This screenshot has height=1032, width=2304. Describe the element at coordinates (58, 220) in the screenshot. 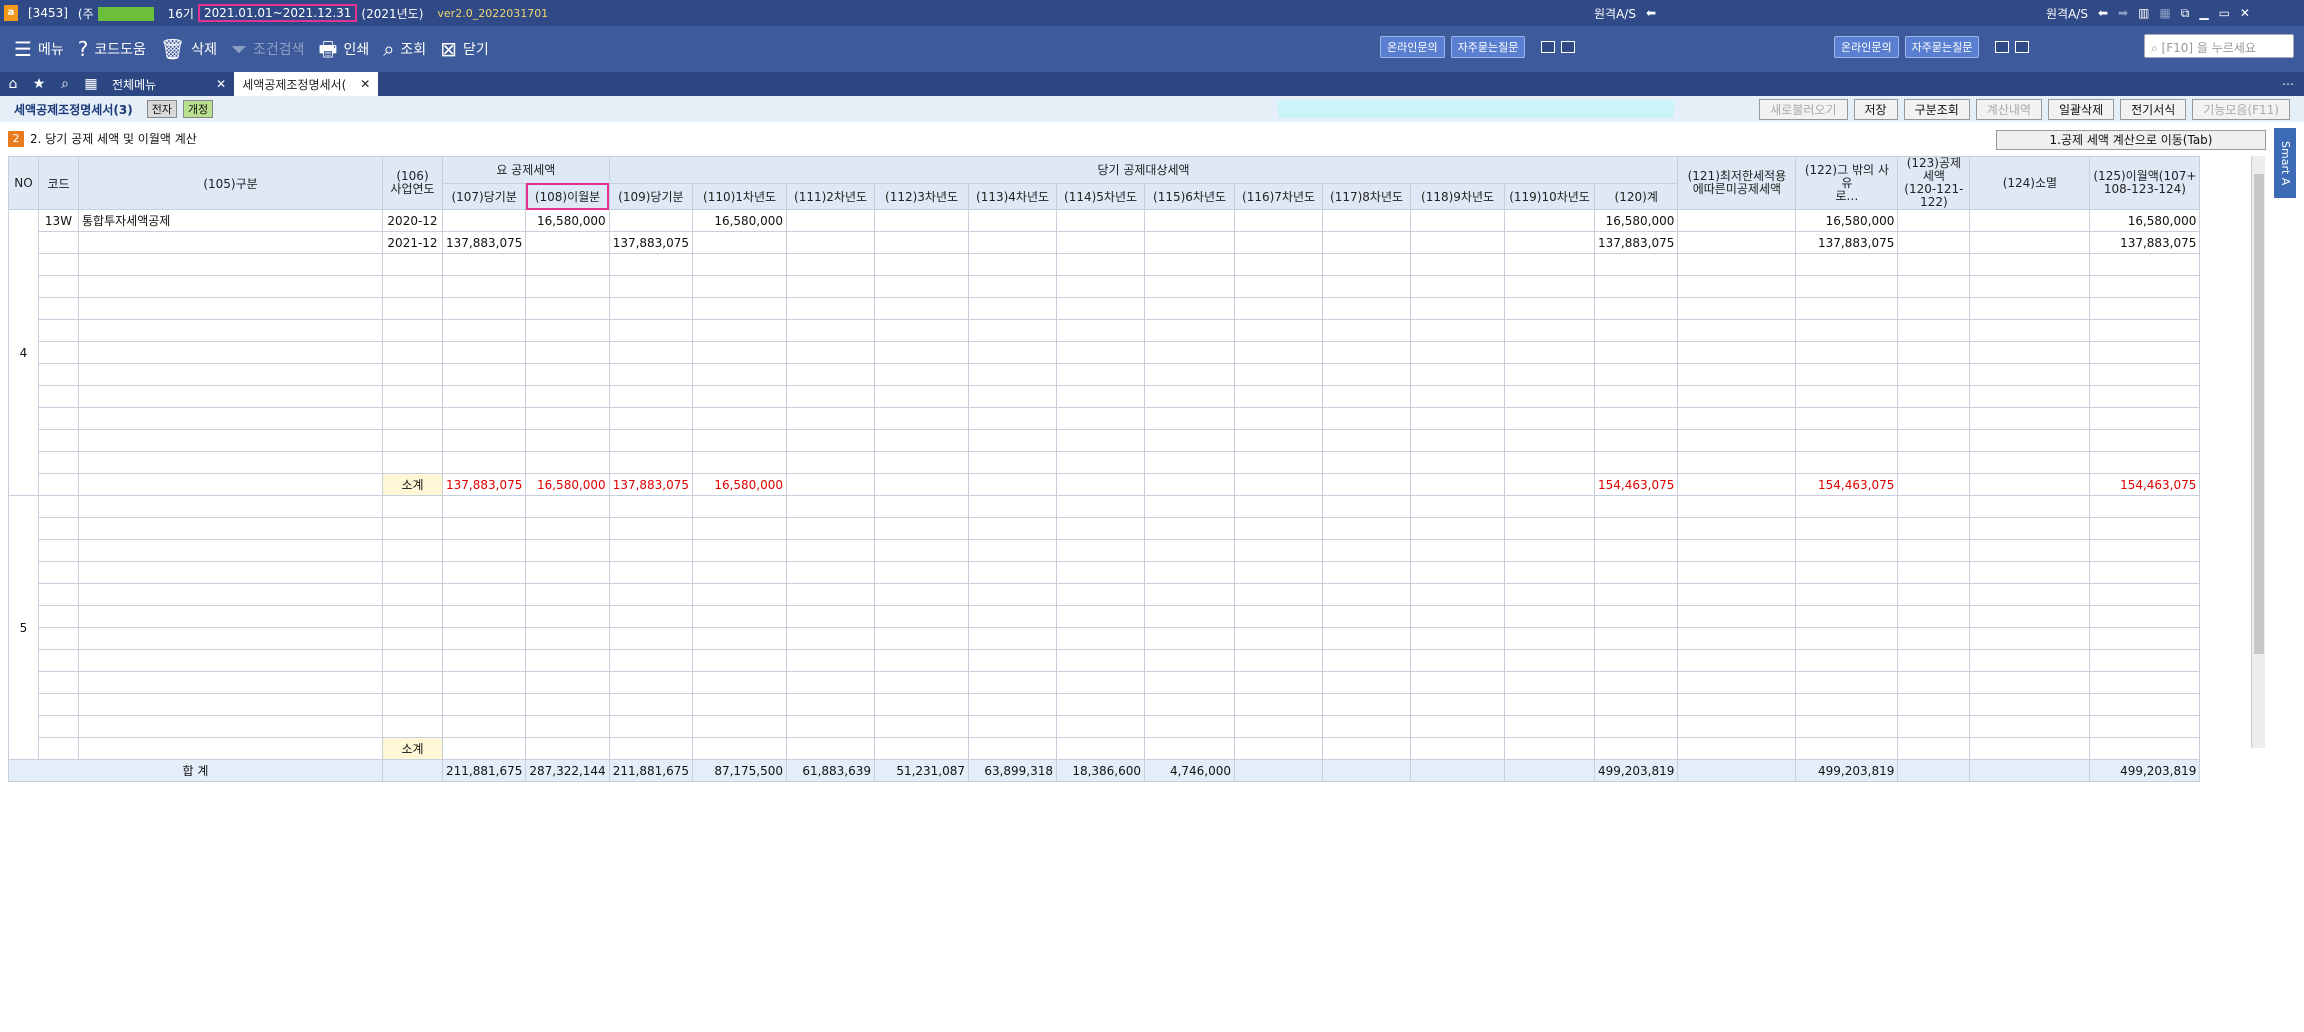

I see `code-cell: 13W` at that location.